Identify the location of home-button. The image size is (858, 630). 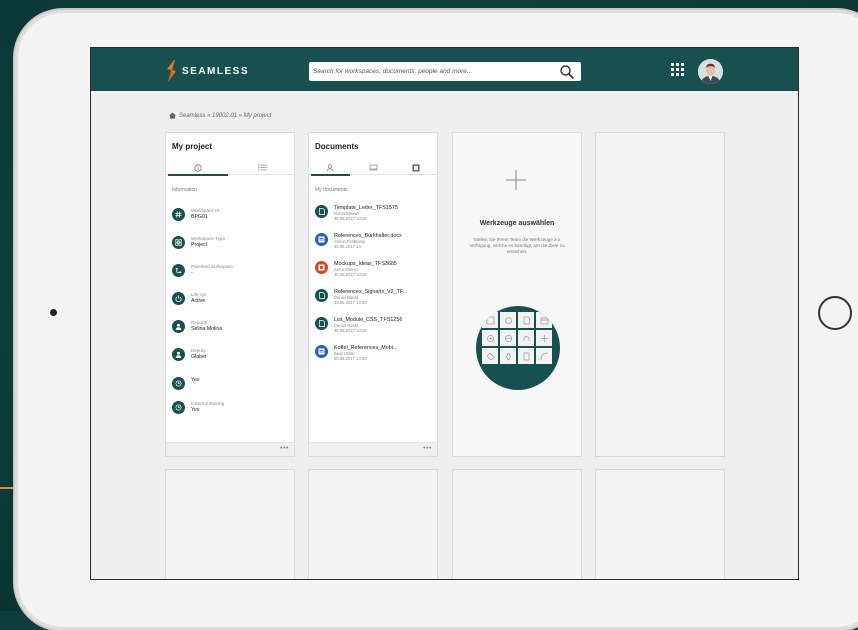
(835, 313).